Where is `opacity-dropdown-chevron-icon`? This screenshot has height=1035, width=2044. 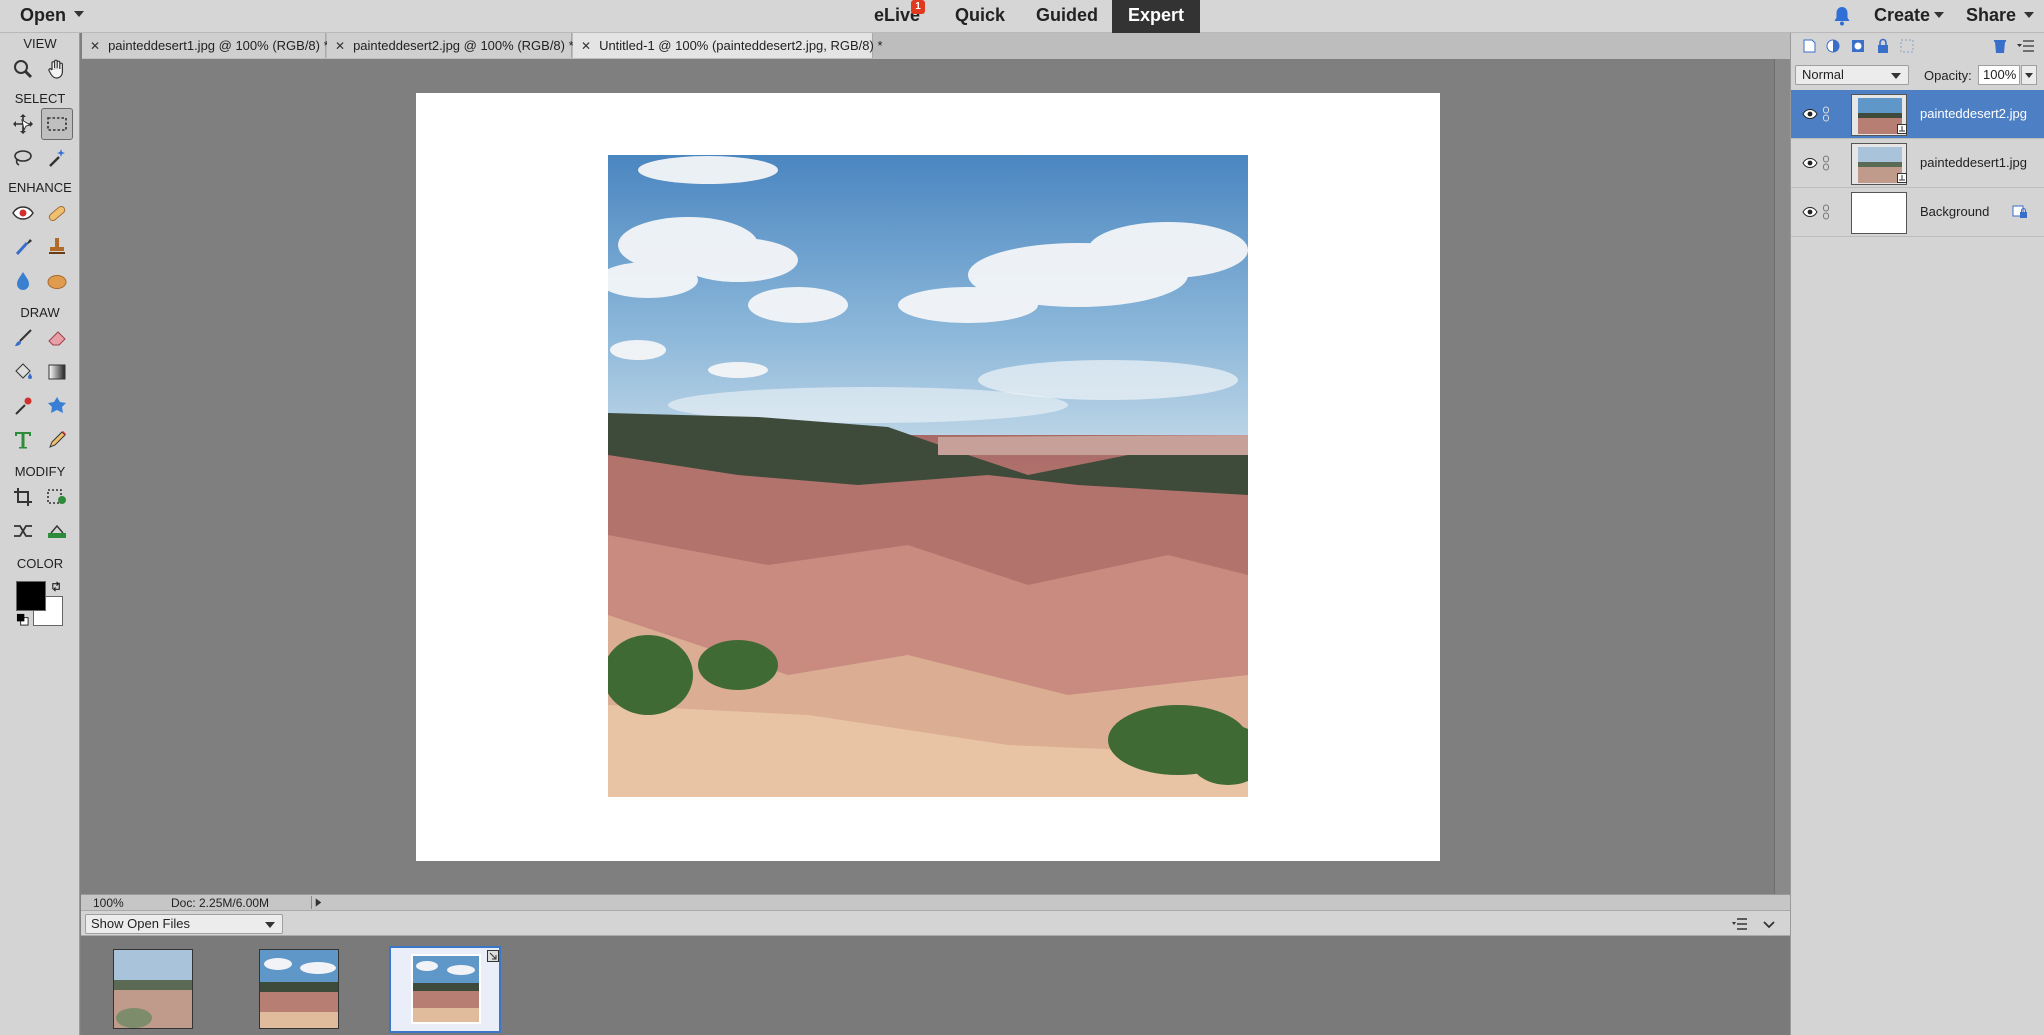
opacity-dropdown-chevron-icon is located at coordinates (2029, 75).